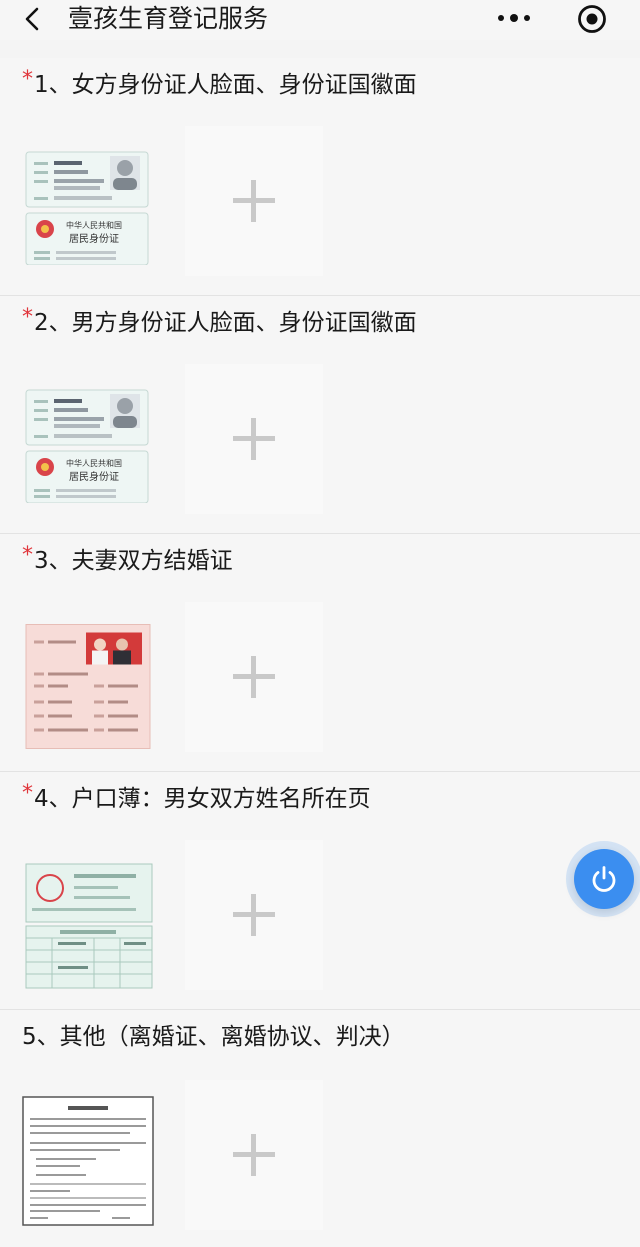 Image resolution: width=640 pixels, height=1247 pixels. I want to click on page-title: 壹孩生育登记服务, so click(168, 18).